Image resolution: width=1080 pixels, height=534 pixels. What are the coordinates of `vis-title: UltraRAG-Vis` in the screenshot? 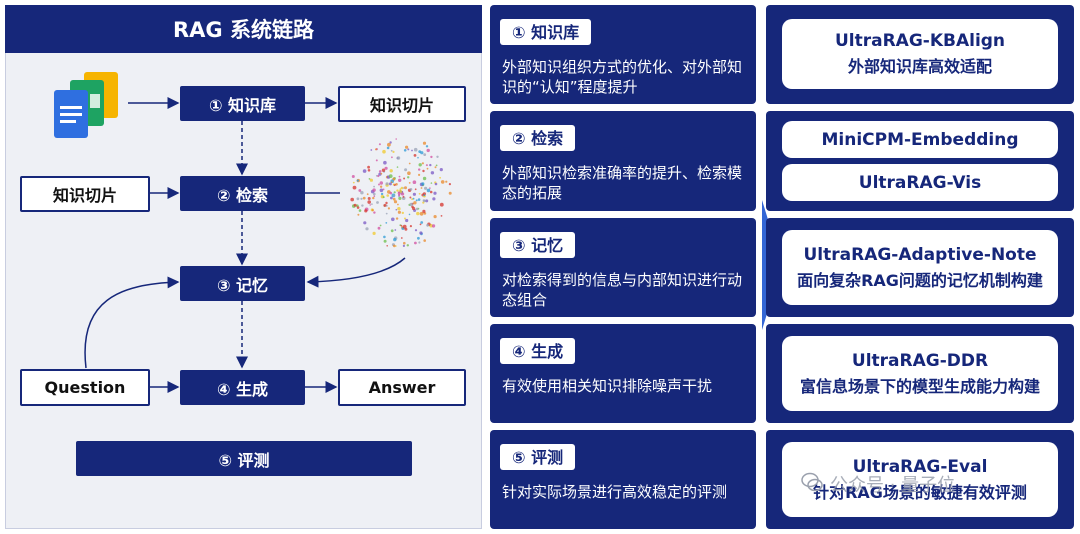 It's located at (920, 182).